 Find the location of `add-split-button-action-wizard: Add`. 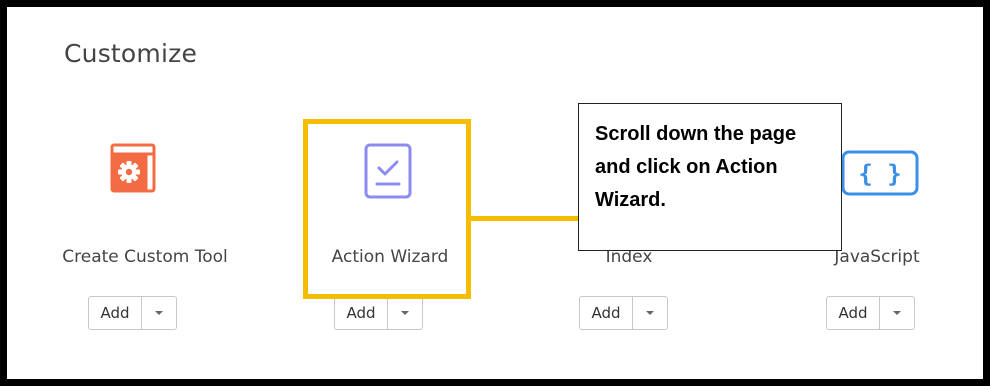

add-split-button-action-wizard: Add is located at coordinates (378, 313).